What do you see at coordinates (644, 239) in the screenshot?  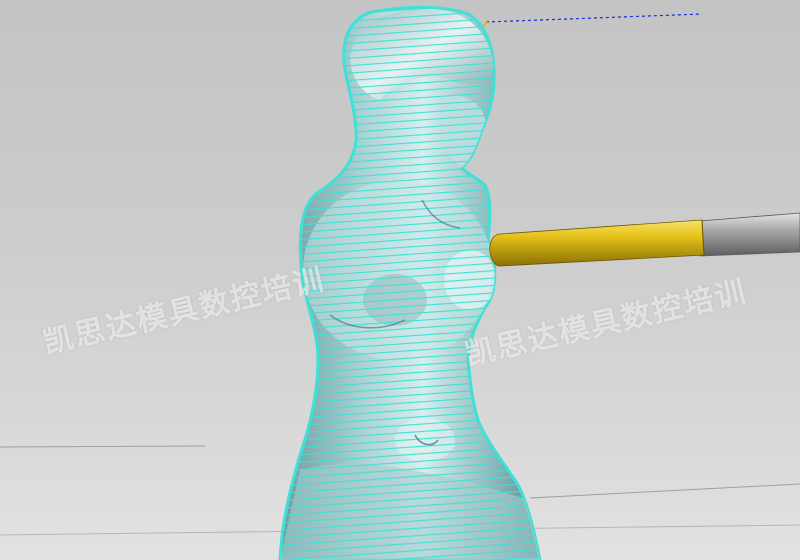 I see `cutting-tool` at bounding box center [644, 239].